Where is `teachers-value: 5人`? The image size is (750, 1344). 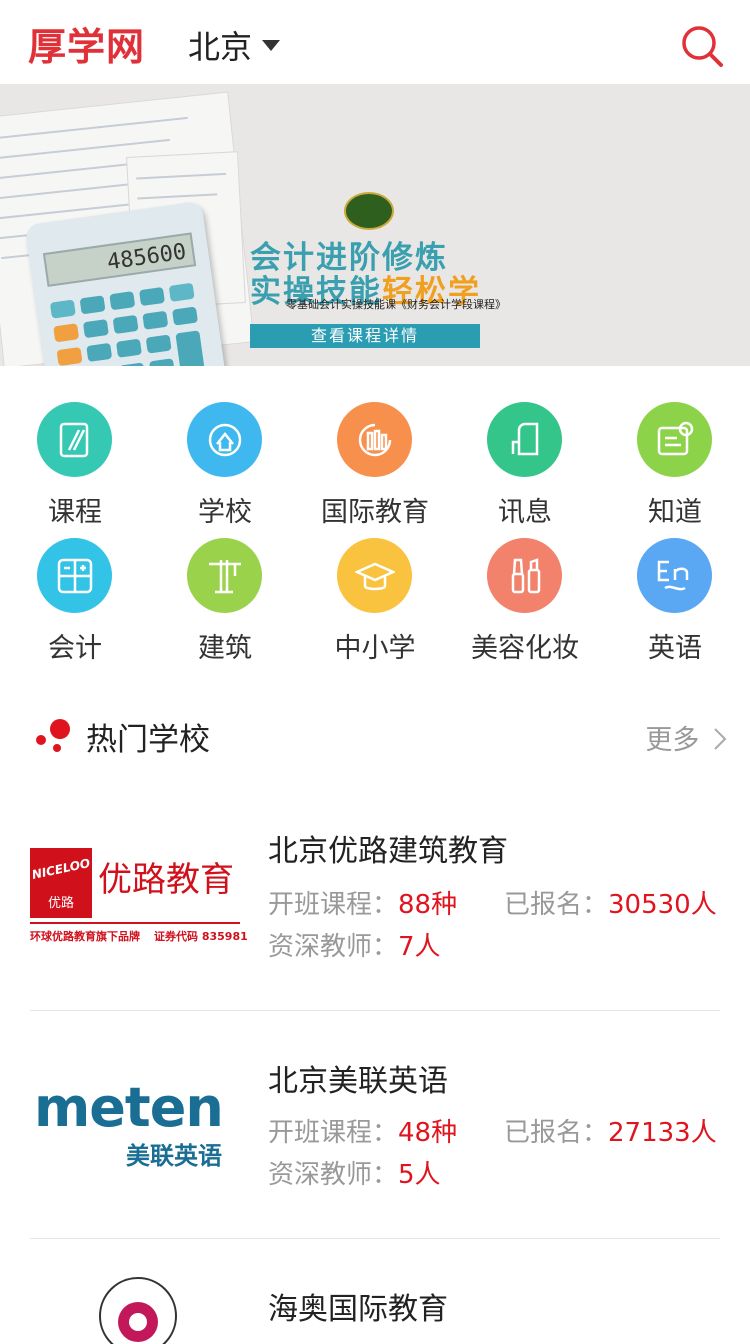
teachers-value: 5人 is located at coordinates (419, 1175).